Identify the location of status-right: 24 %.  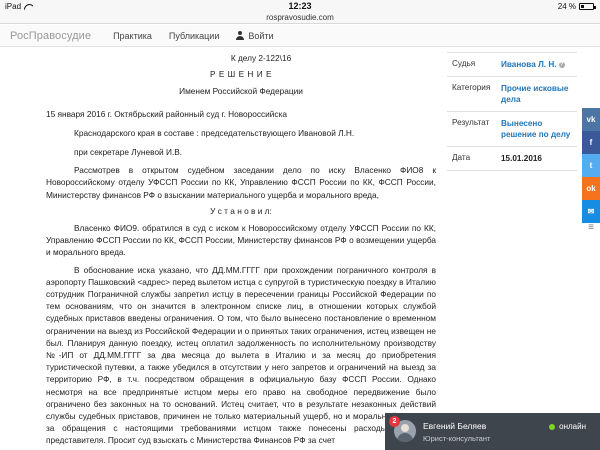
(576, 6).